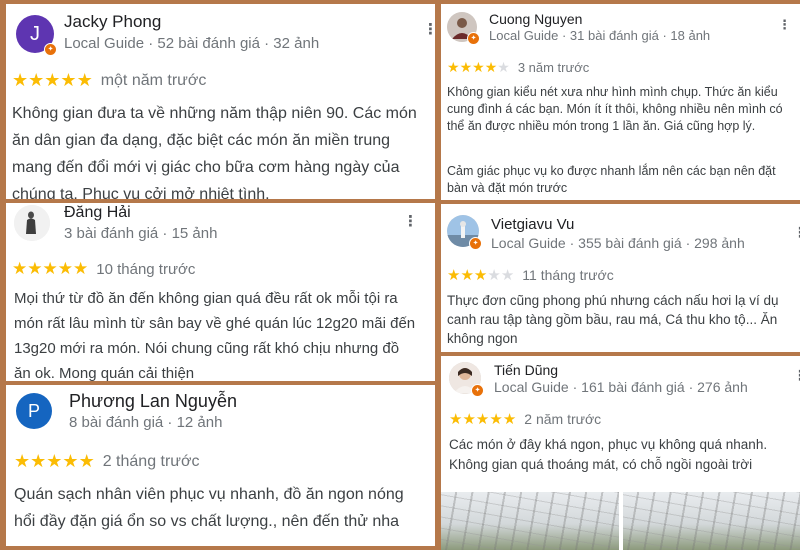 The height and width of the screenshot is (550, 800). What do you see at coordinates (146, 269) in the screenshot?
I see `review-time: 10 tháng trước` at bounding box center [146, 269].